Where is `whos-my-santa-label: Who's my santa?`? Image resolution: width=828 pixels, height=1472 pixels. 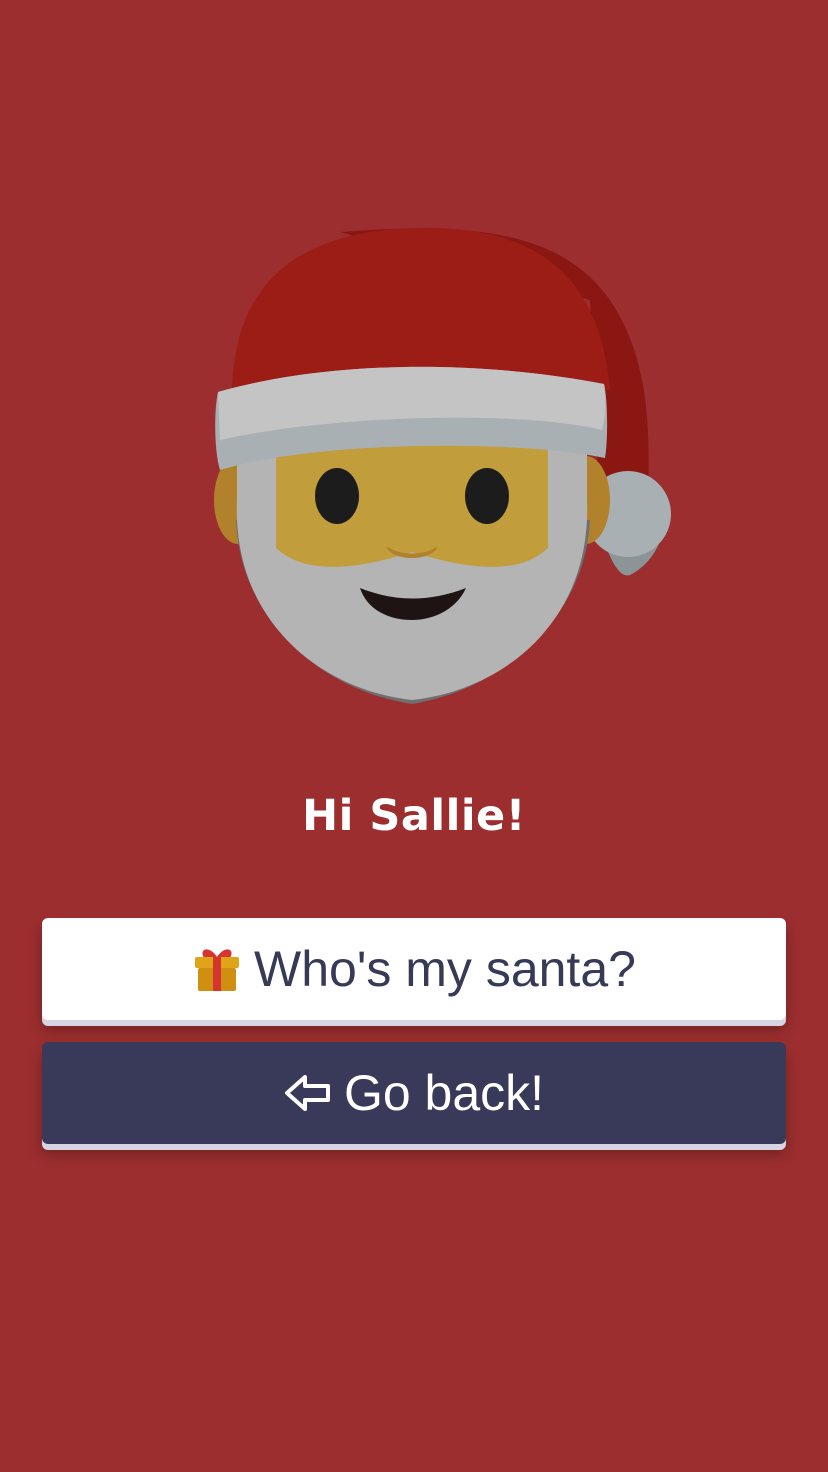
whos-my-santa-label: Who's my santa? is located at coordinates (445, 969).